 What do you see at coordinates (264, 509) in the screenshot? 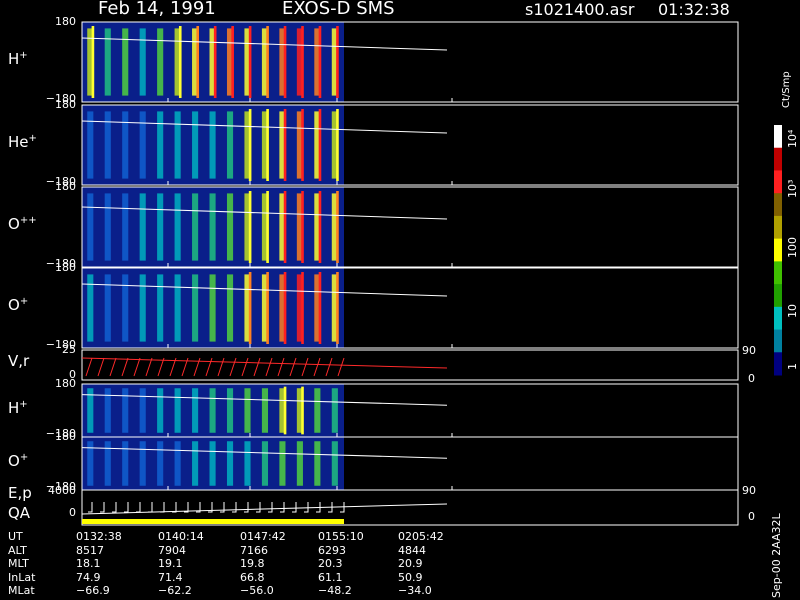
I see `ep-trend-line` at bounding box center [264, 509].